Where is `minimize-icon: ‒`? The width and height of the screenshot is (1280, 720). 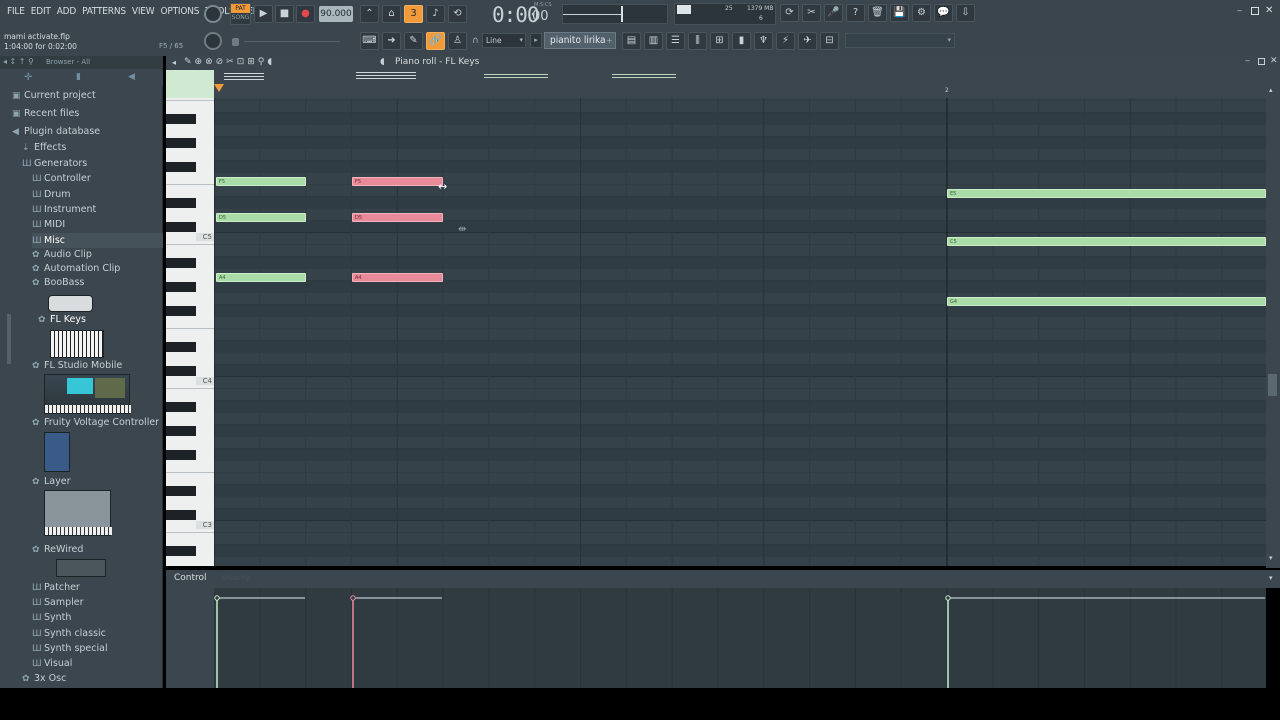 minimize-icon: ‒ is located at coordinates (1241, 11).